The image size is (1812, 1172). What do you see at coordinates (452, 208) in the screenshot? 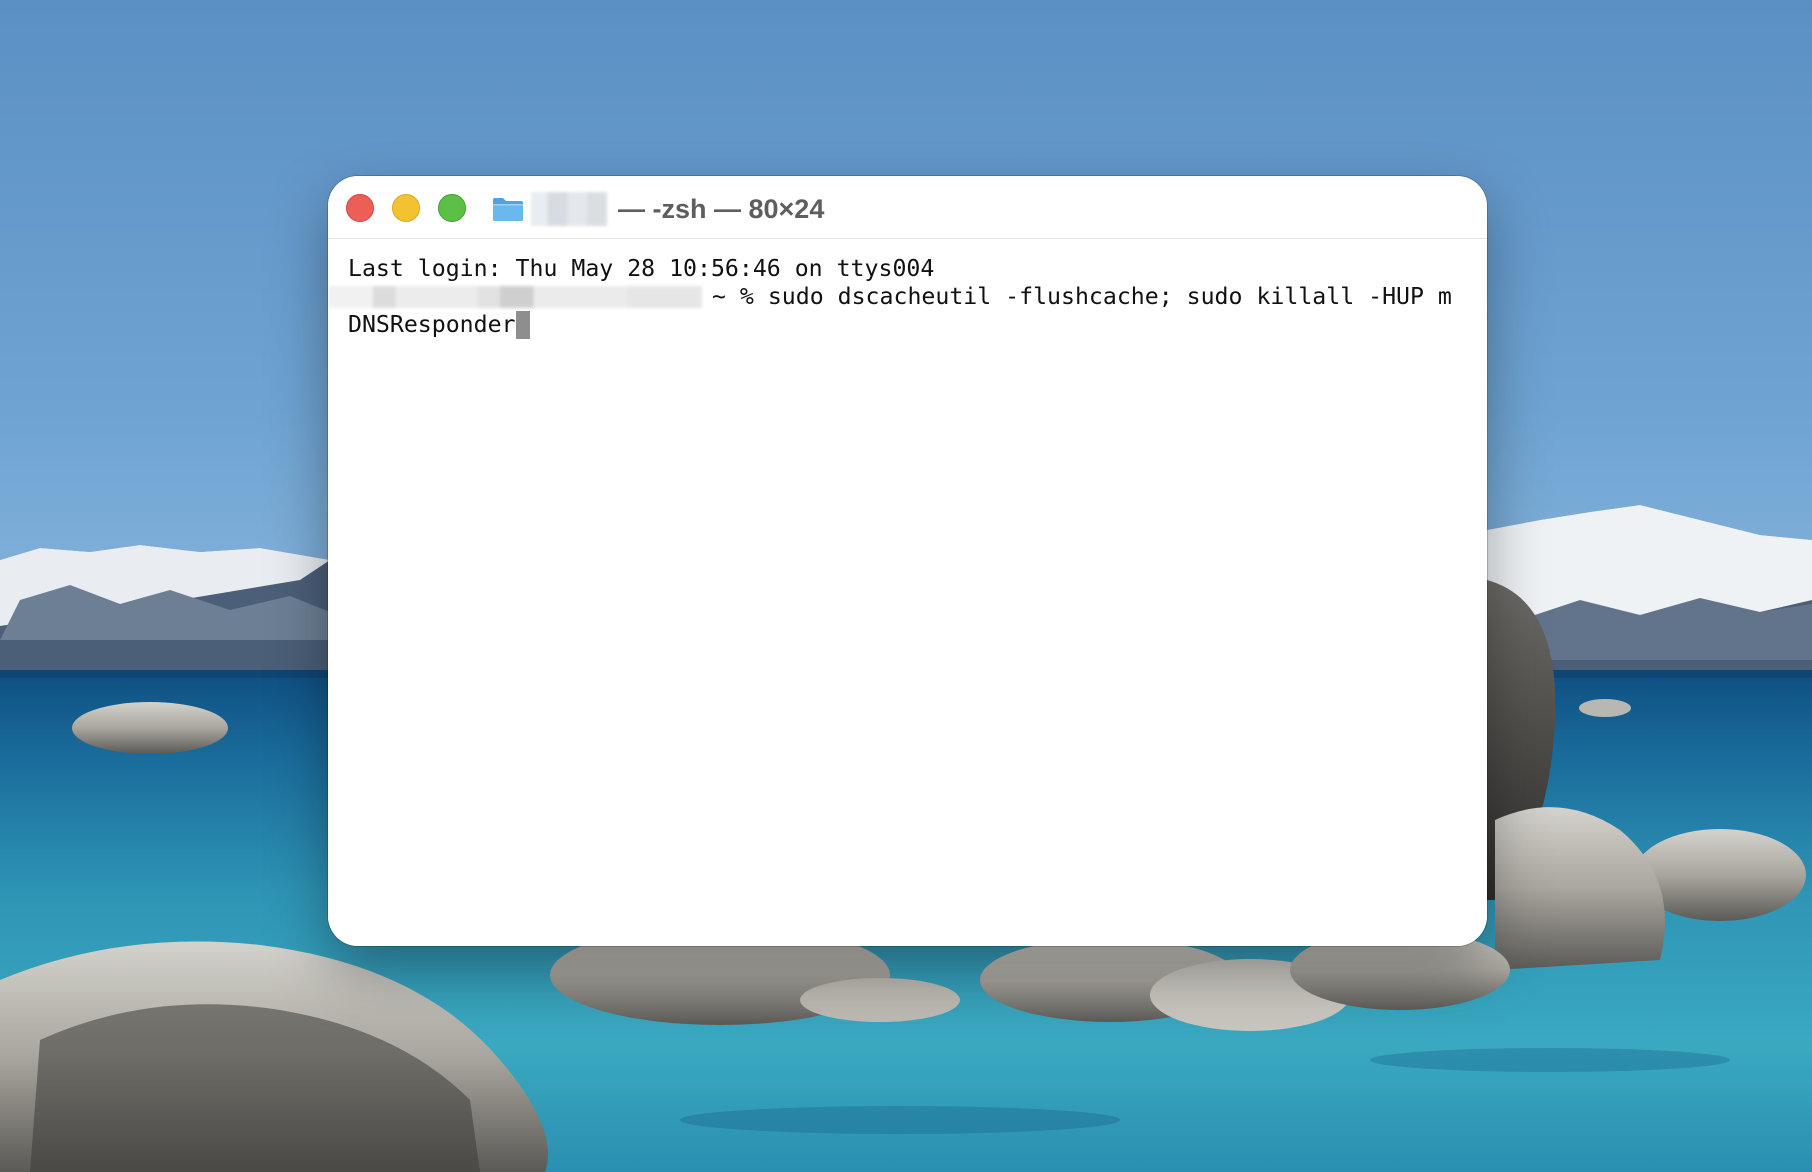
I see `zoom-button` at bounding box center [452, 208].